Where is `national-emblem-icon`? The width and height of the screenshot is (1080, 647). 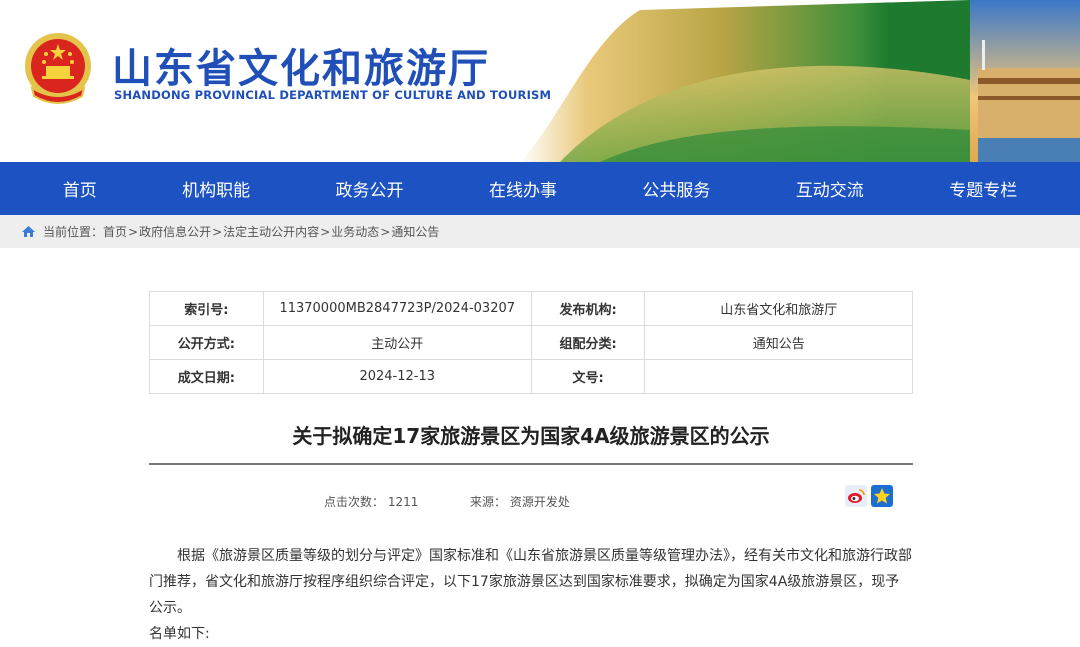 national-emblem-icon is located at coordinates (58, 68).